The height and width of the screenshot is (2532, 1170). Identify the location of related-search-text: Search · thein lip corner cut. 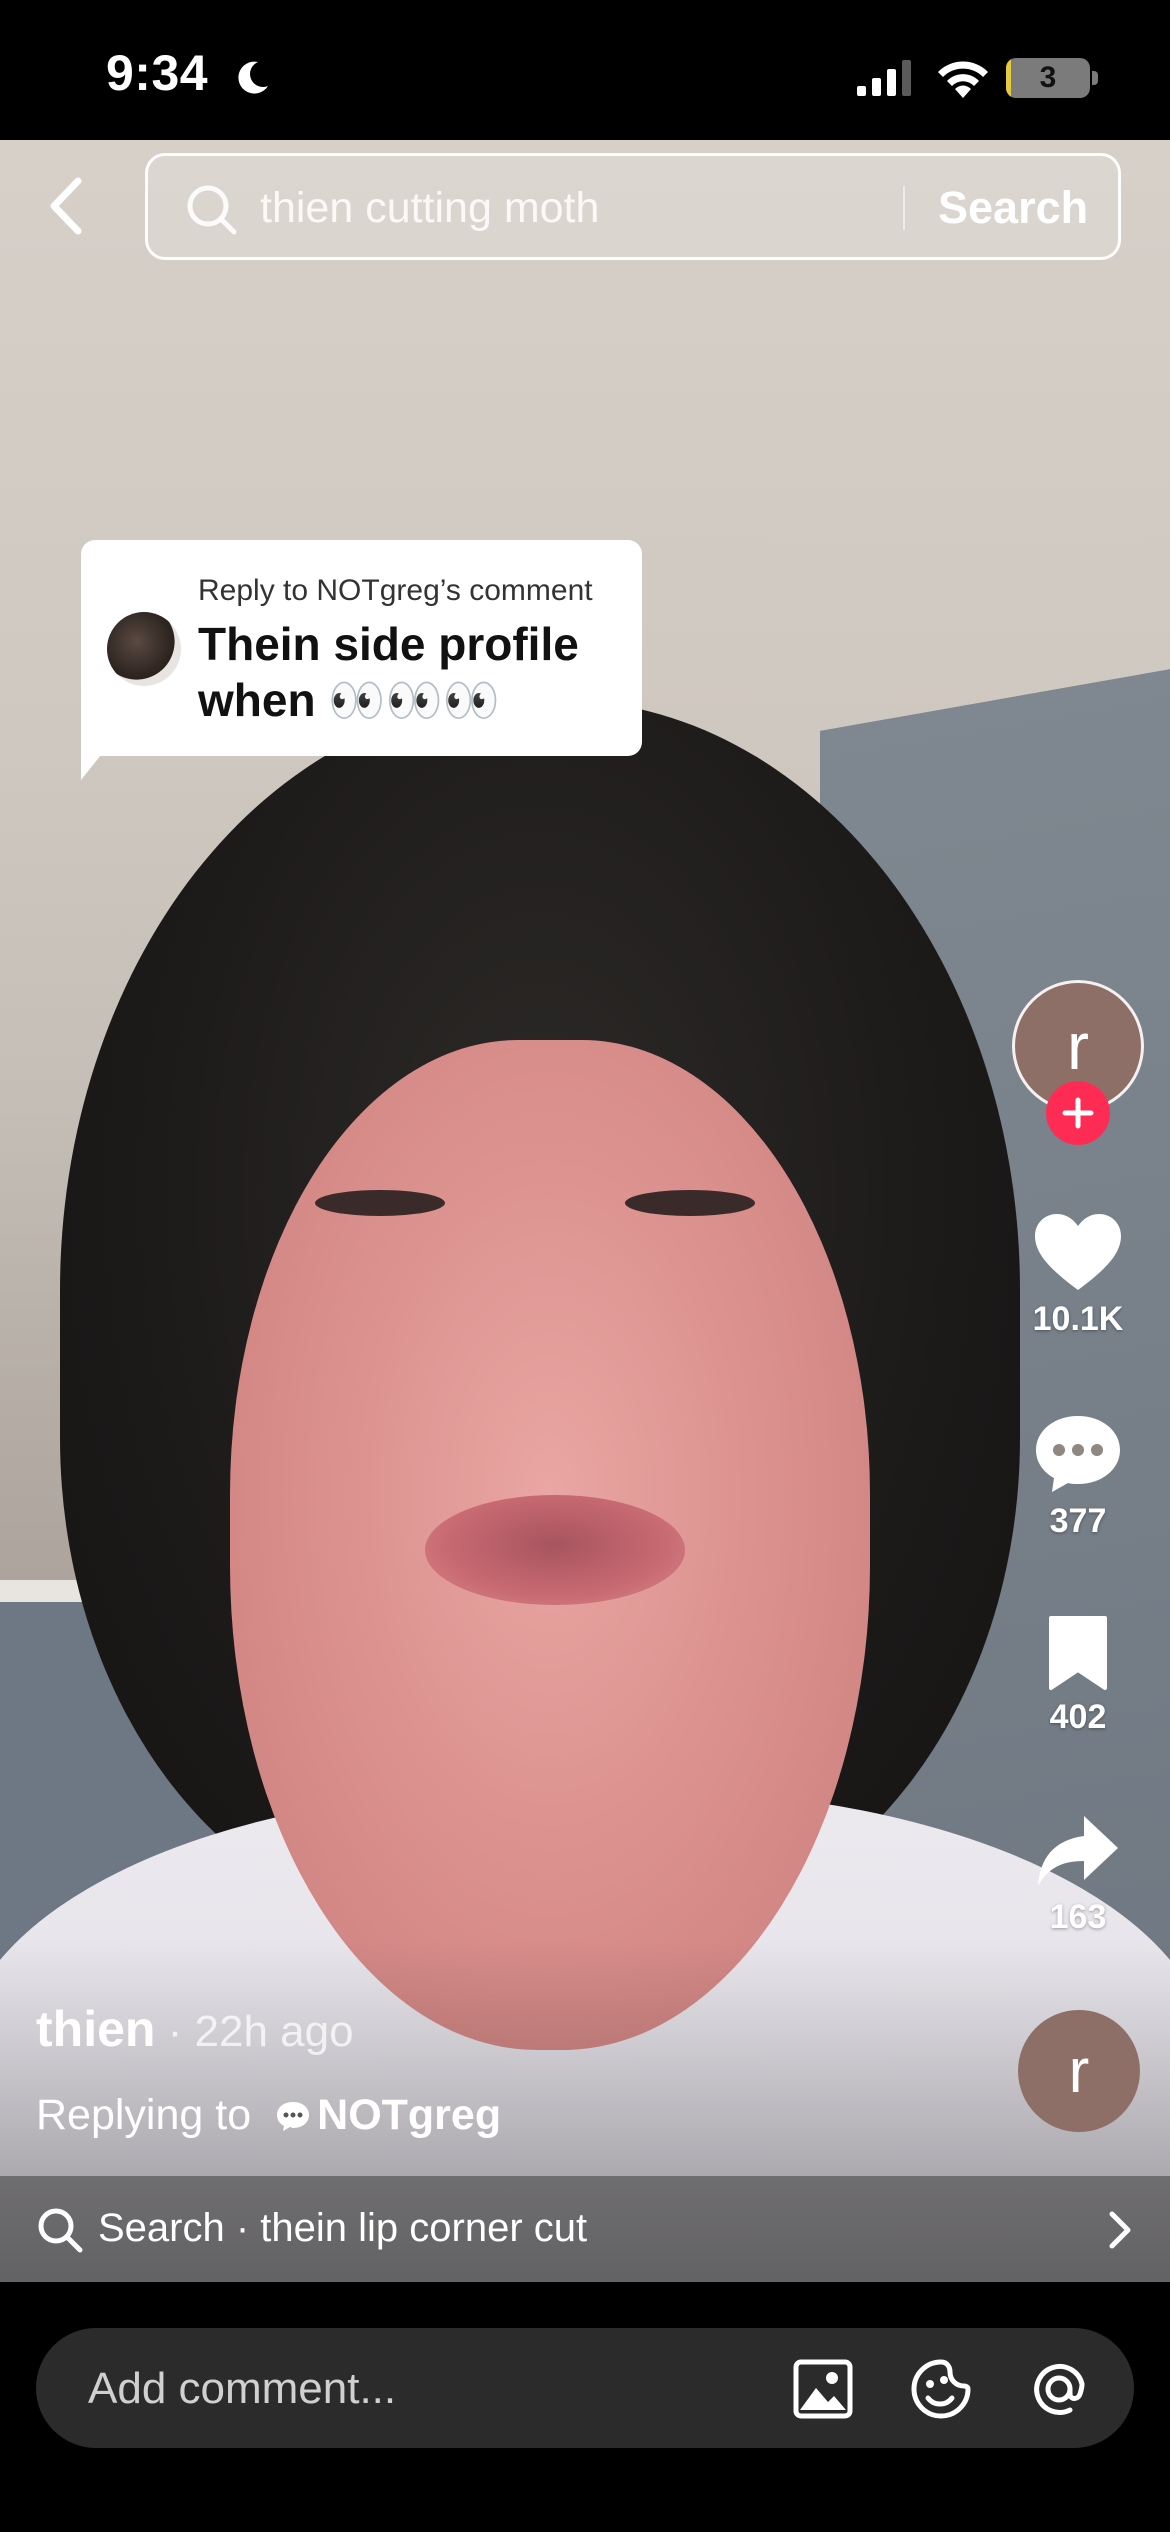
(343, 2228).